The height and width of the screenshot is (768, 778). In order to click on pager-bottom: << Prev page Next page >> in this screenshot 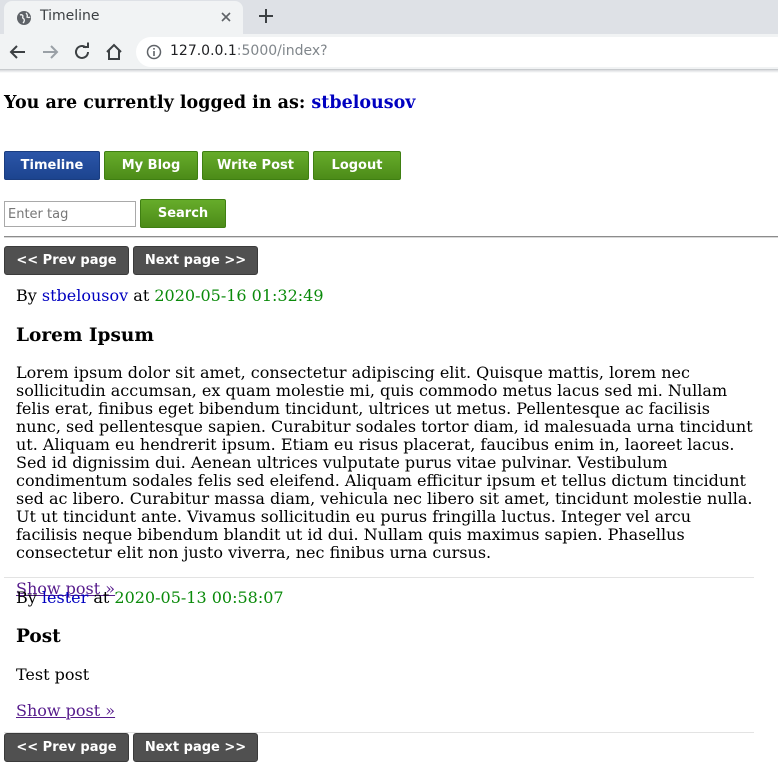, I will do `click(134, 747)`.